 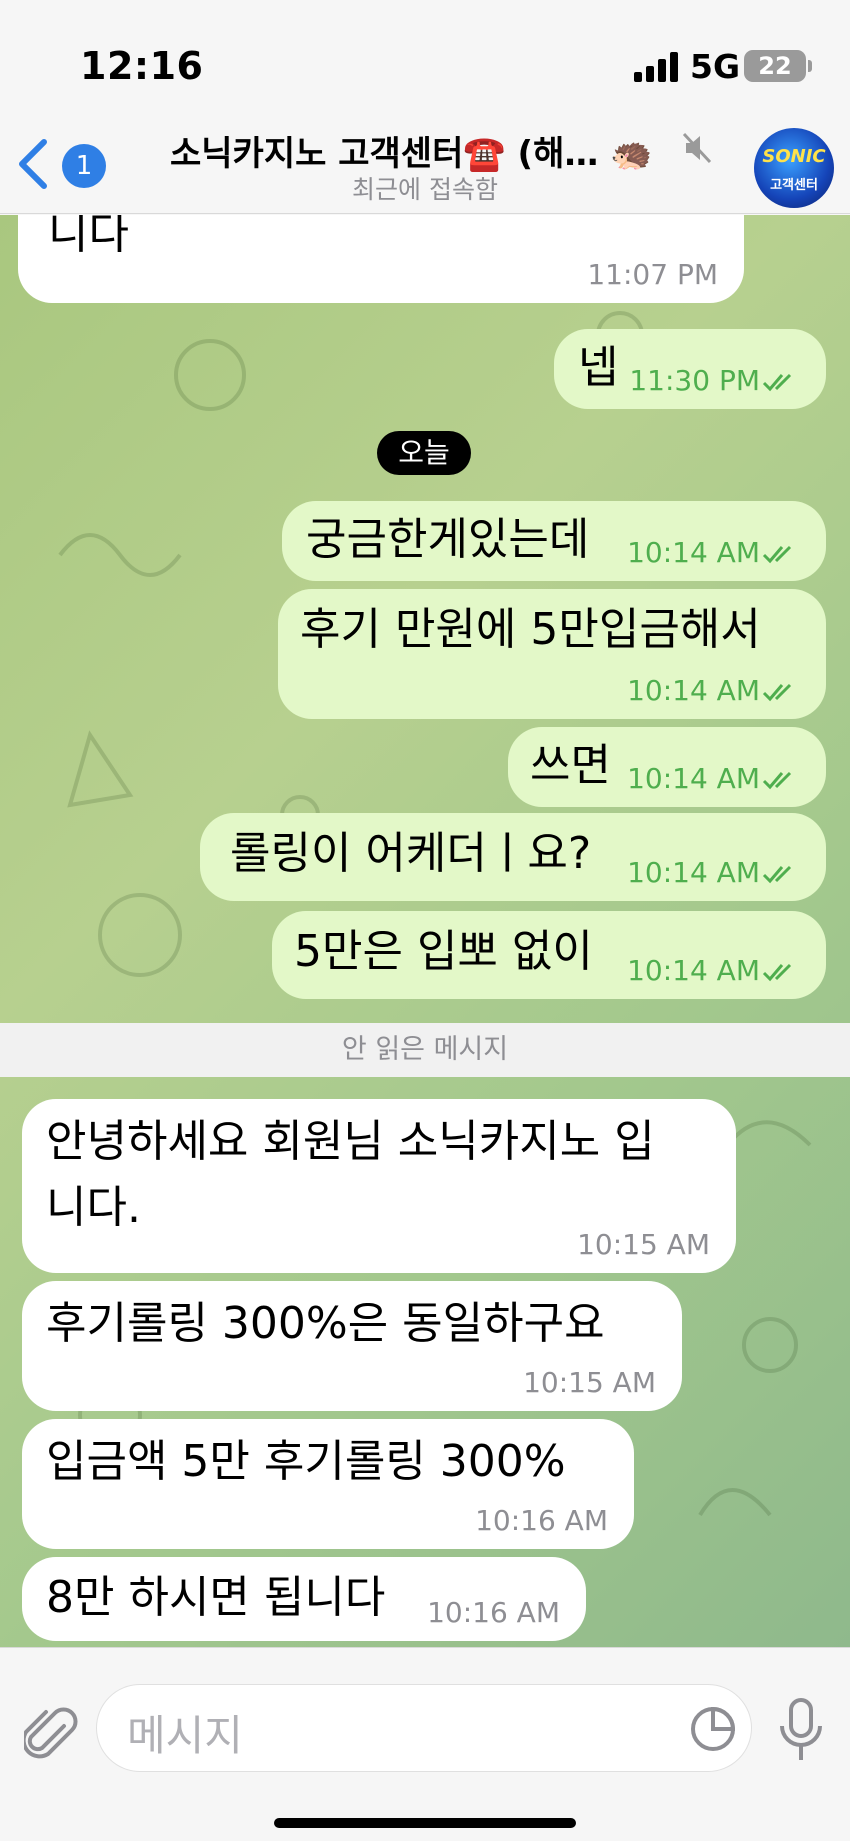 I want to click on chat-subtitle: 최근에 접속함, so click(x=425, y=189).